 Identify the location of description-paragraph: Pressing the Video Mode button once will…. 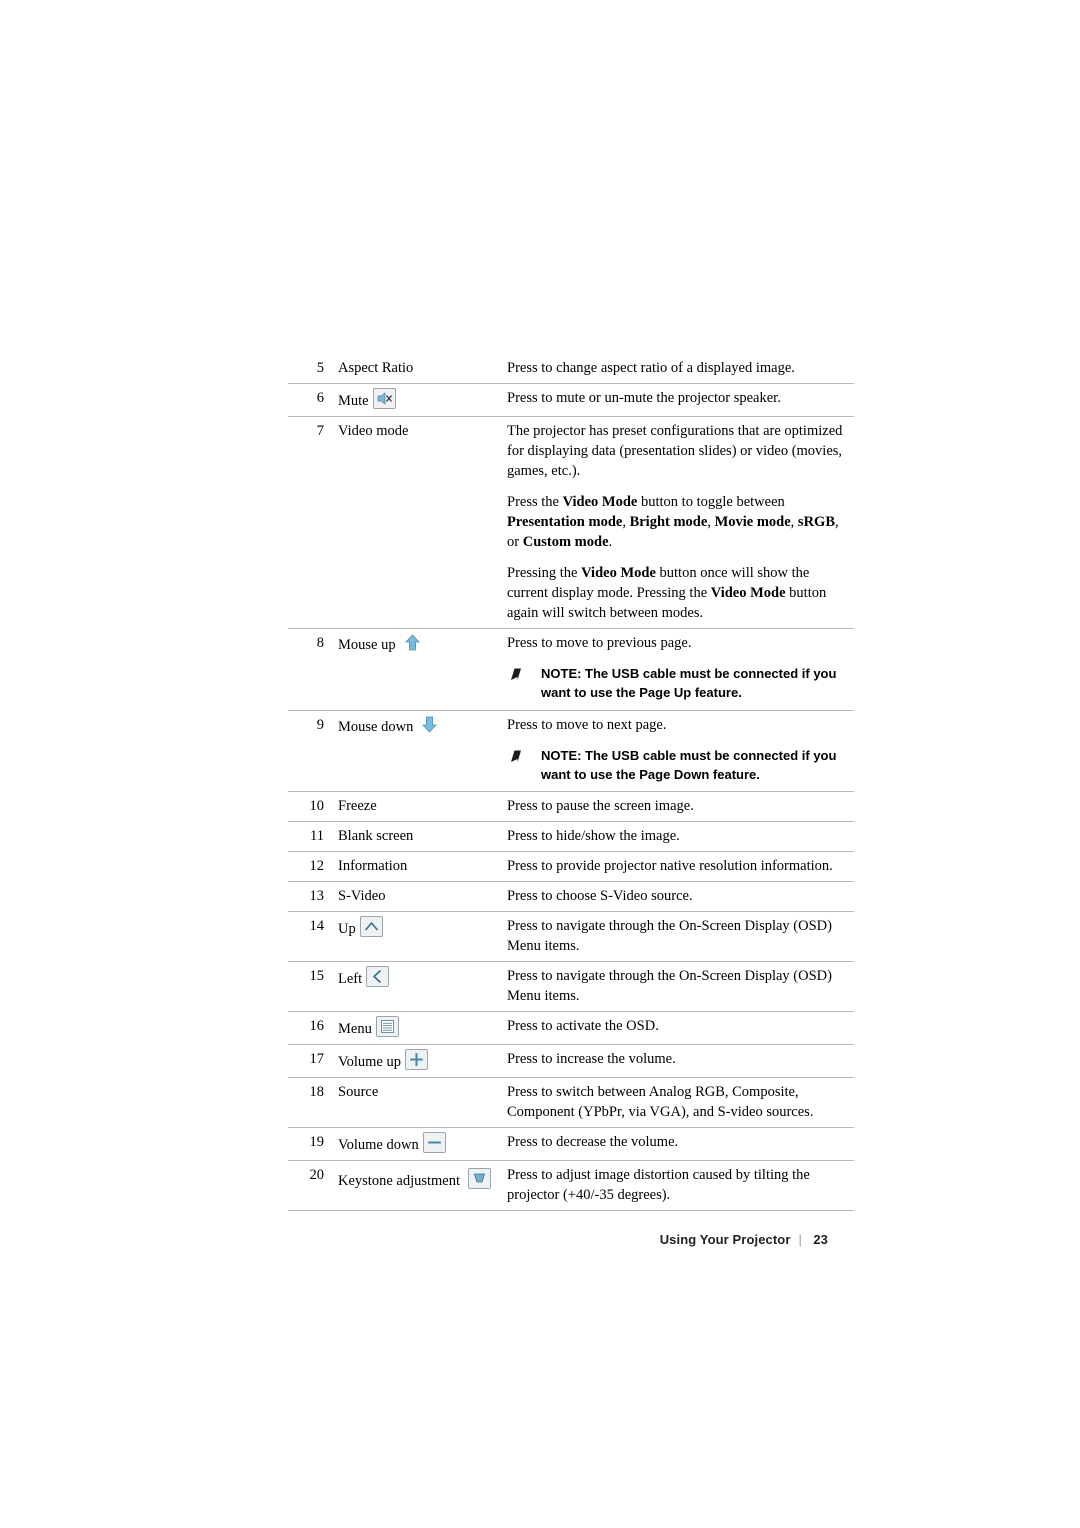
(667, 593).